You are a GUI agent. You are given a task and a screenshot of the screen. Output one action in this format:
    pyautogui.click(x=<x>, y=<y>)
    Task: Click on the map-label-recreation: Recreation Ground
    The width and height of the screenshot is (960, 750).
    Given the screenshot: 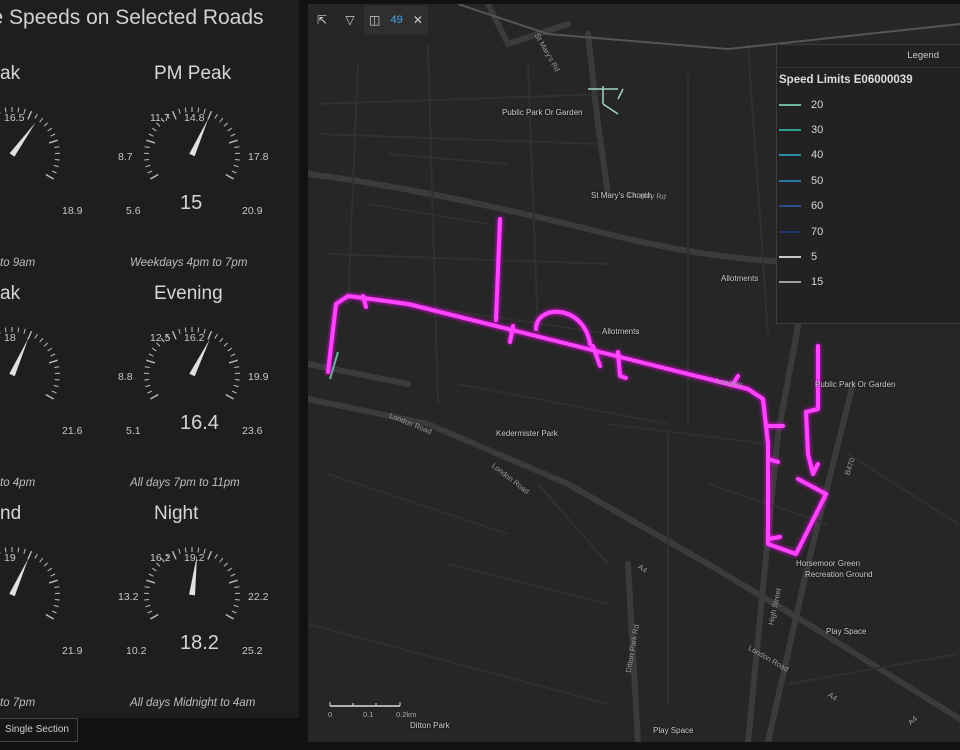 What is the action you would take?
    pyautogui.click(x=839, y=574)
    